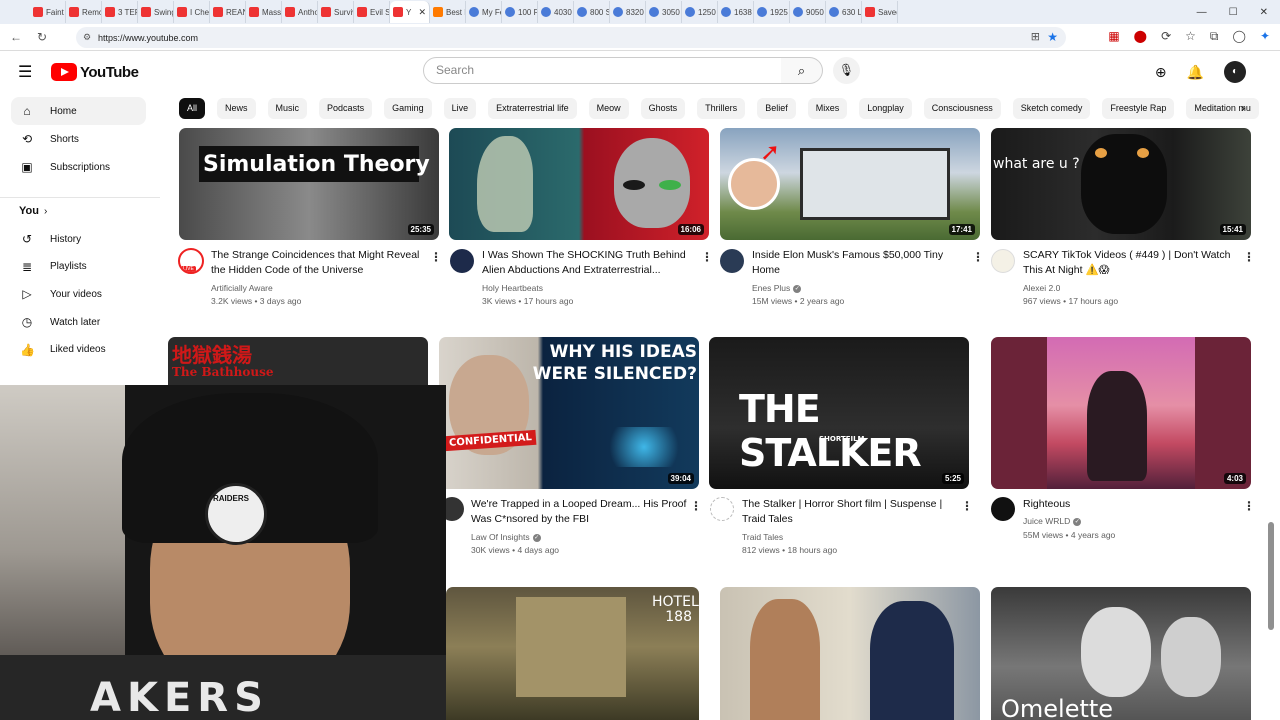  What do you see at coordinates (264, 12) in the screenshot?
I see `browser-tab: Massi` at bounding box center [264, 12].